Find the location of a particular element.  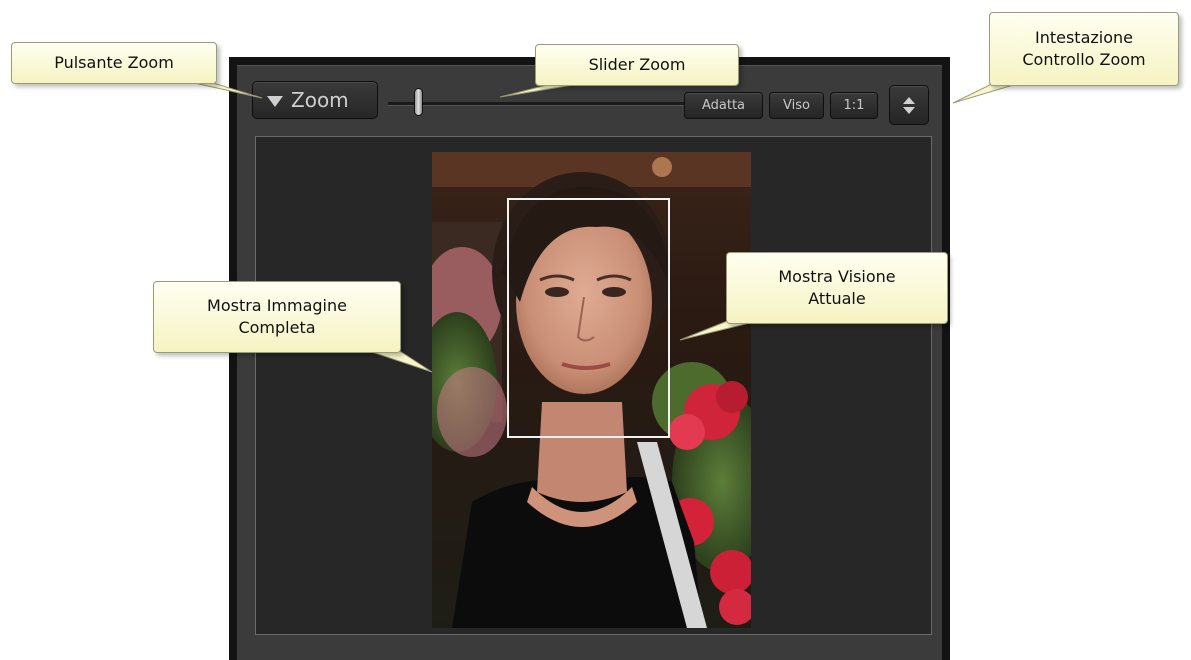

callout-zoom-header-line2: Controllo Zoom is located at coordinates (1084, 59).